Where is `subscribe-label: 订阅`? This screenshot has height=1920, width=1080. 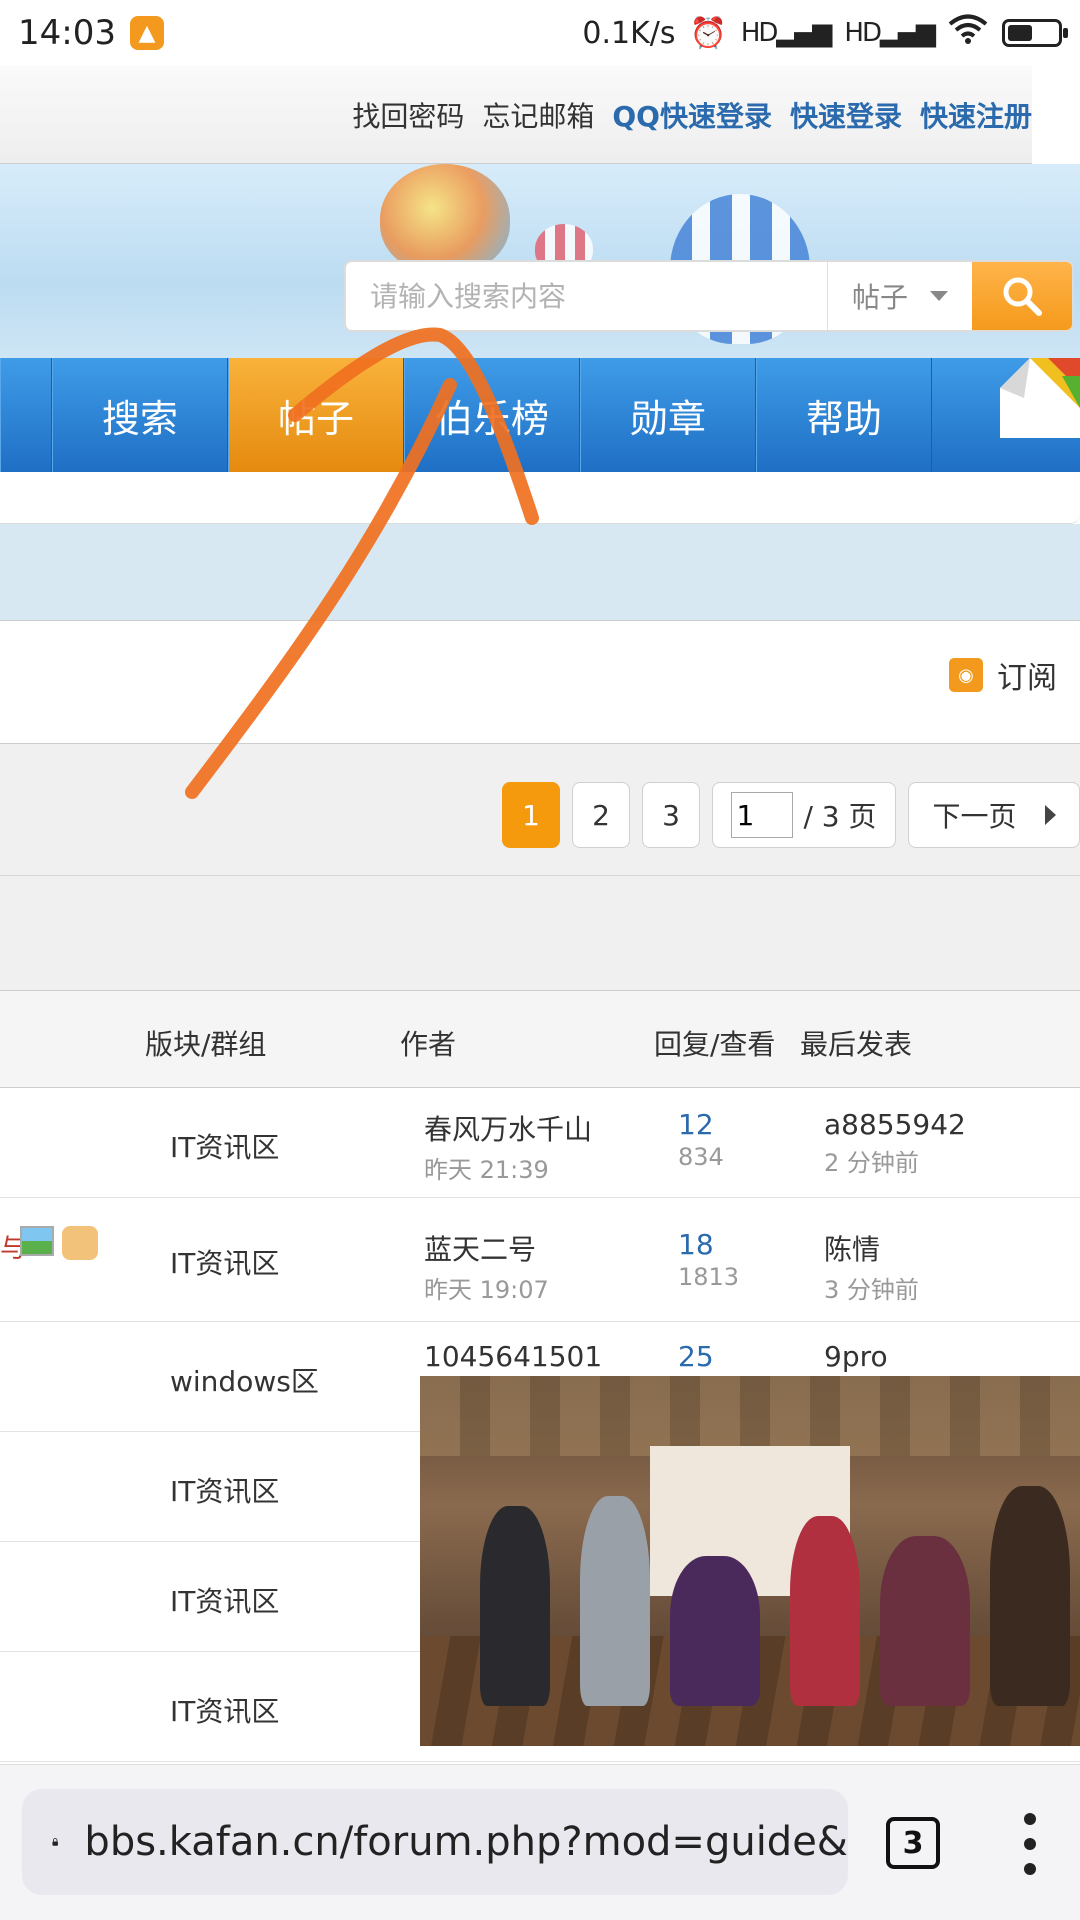 subscribe-label: 订阅 is located at coordinates (1027, 678).